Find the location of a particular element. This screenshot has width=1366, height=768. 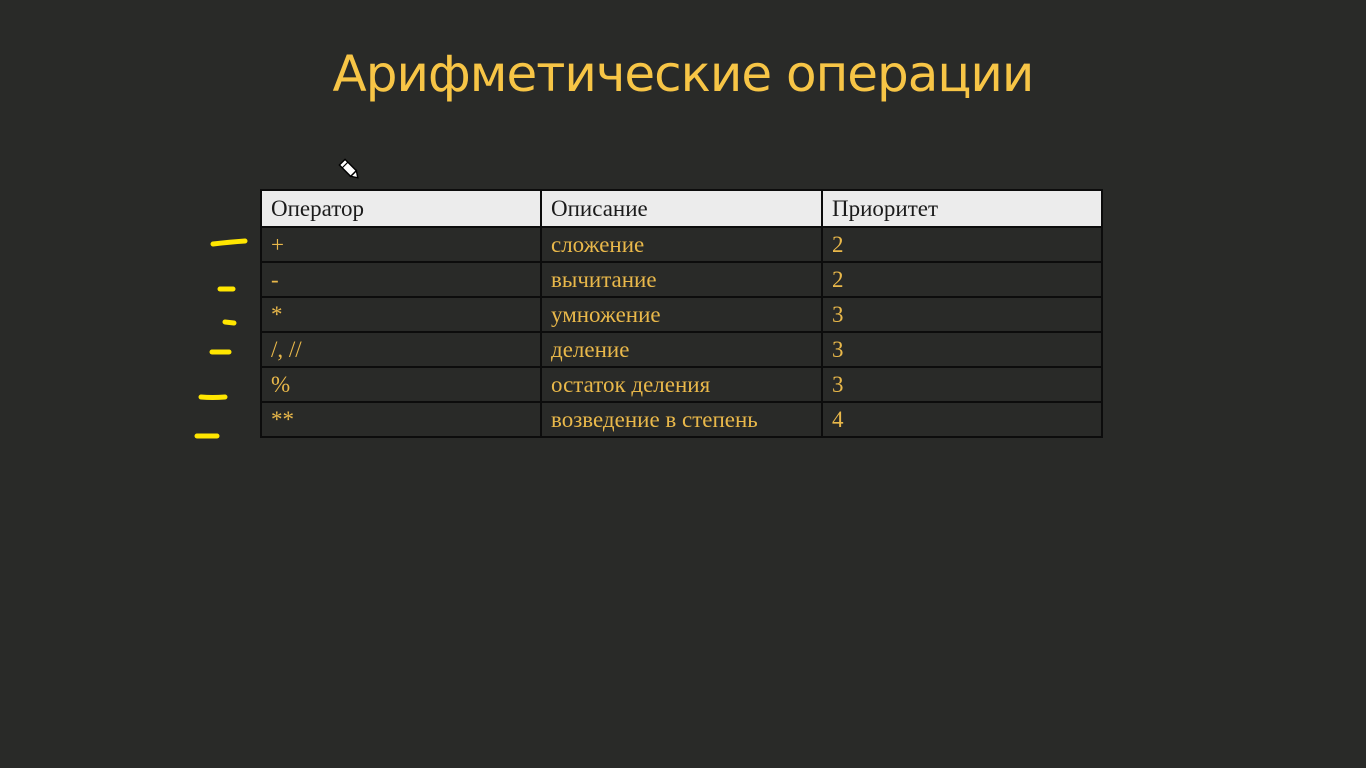

description-cell: вычитание is located at coordinates (681, 279).